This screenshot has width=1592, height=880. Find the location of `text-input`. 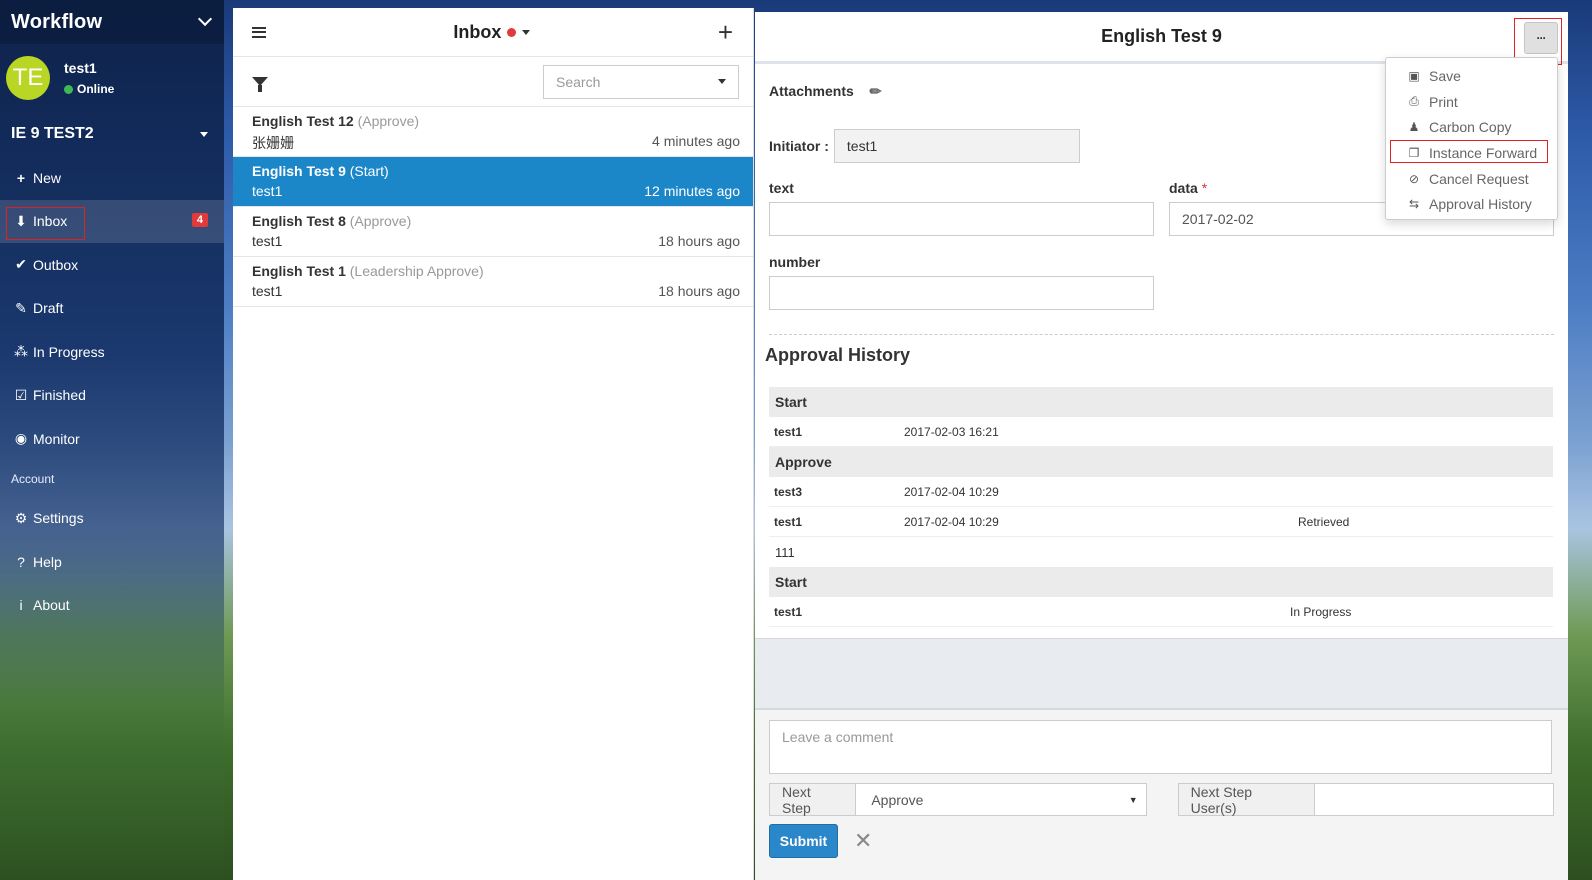

text-input is located at coordinates (961, 219).